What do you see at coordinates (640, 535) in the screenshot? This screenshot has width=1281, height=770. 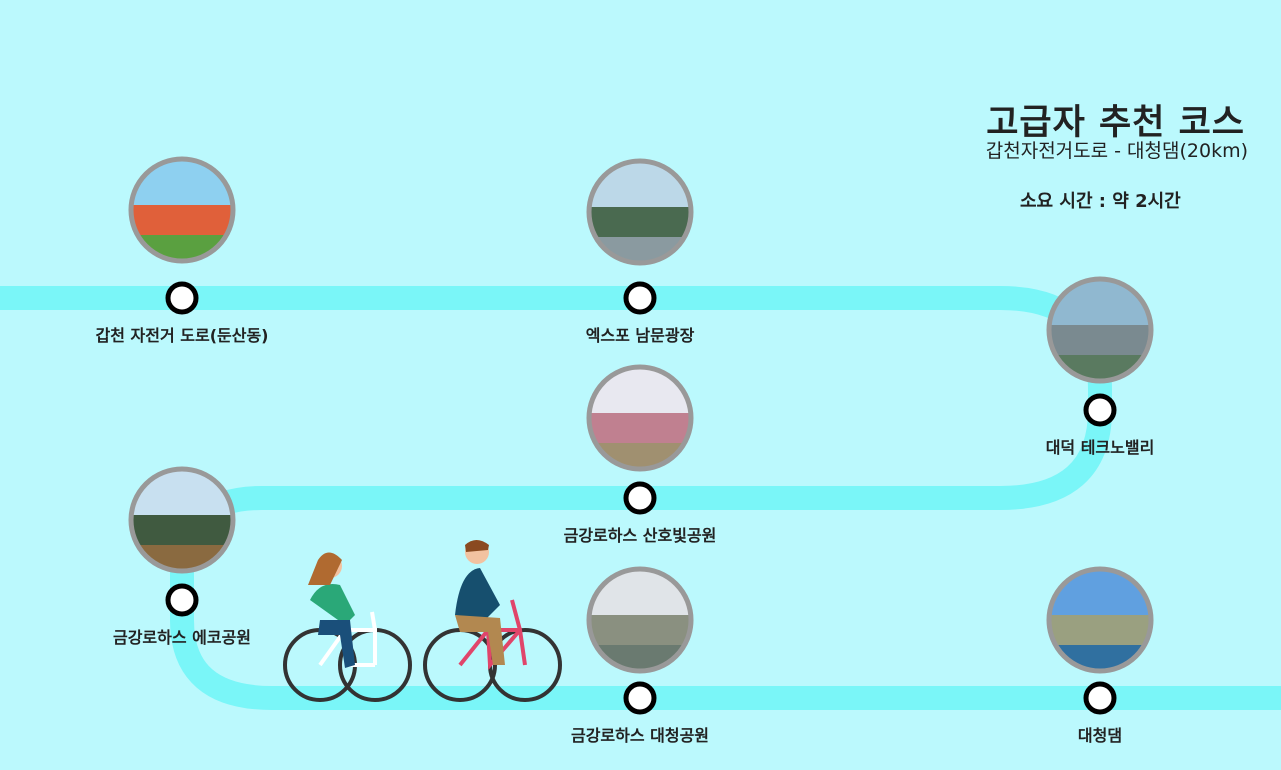 I see `stop-label: 금강로하스 산호빛공원` at bounding box center [640, 535].